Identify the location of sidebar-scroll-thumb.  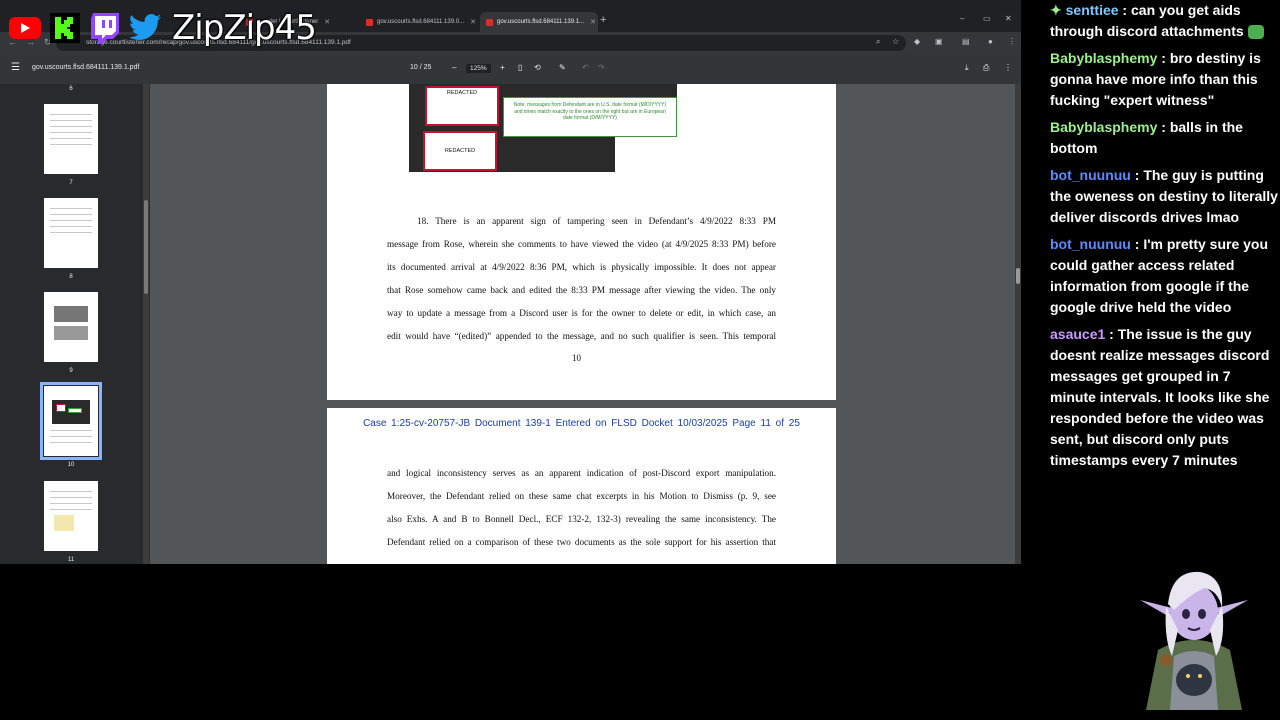
(146, 247).